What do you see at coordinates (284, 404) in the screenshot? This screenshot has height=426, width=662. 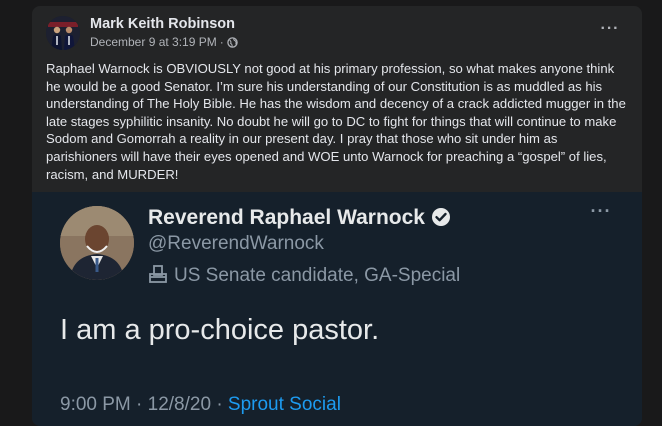 I see `tweet-source: Sprout Social` at bounding box center [284, 404].